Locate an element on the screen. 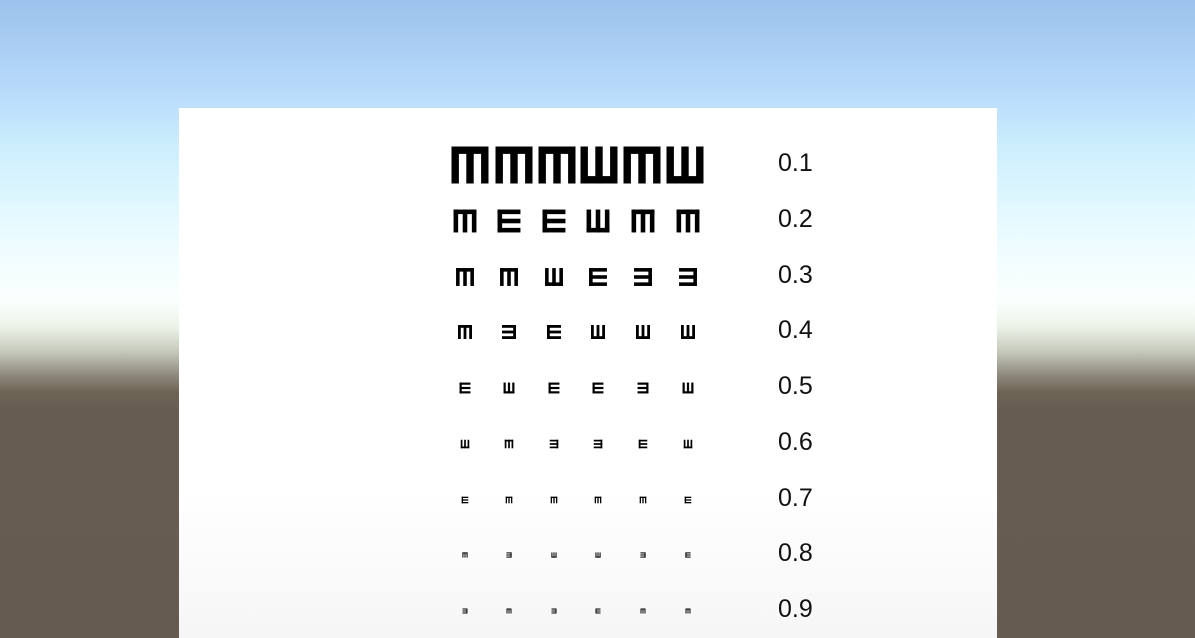 The height and width of the screenshot is (638, 1195). acuity-label: 0.6 is located at coordinates (795, 441).